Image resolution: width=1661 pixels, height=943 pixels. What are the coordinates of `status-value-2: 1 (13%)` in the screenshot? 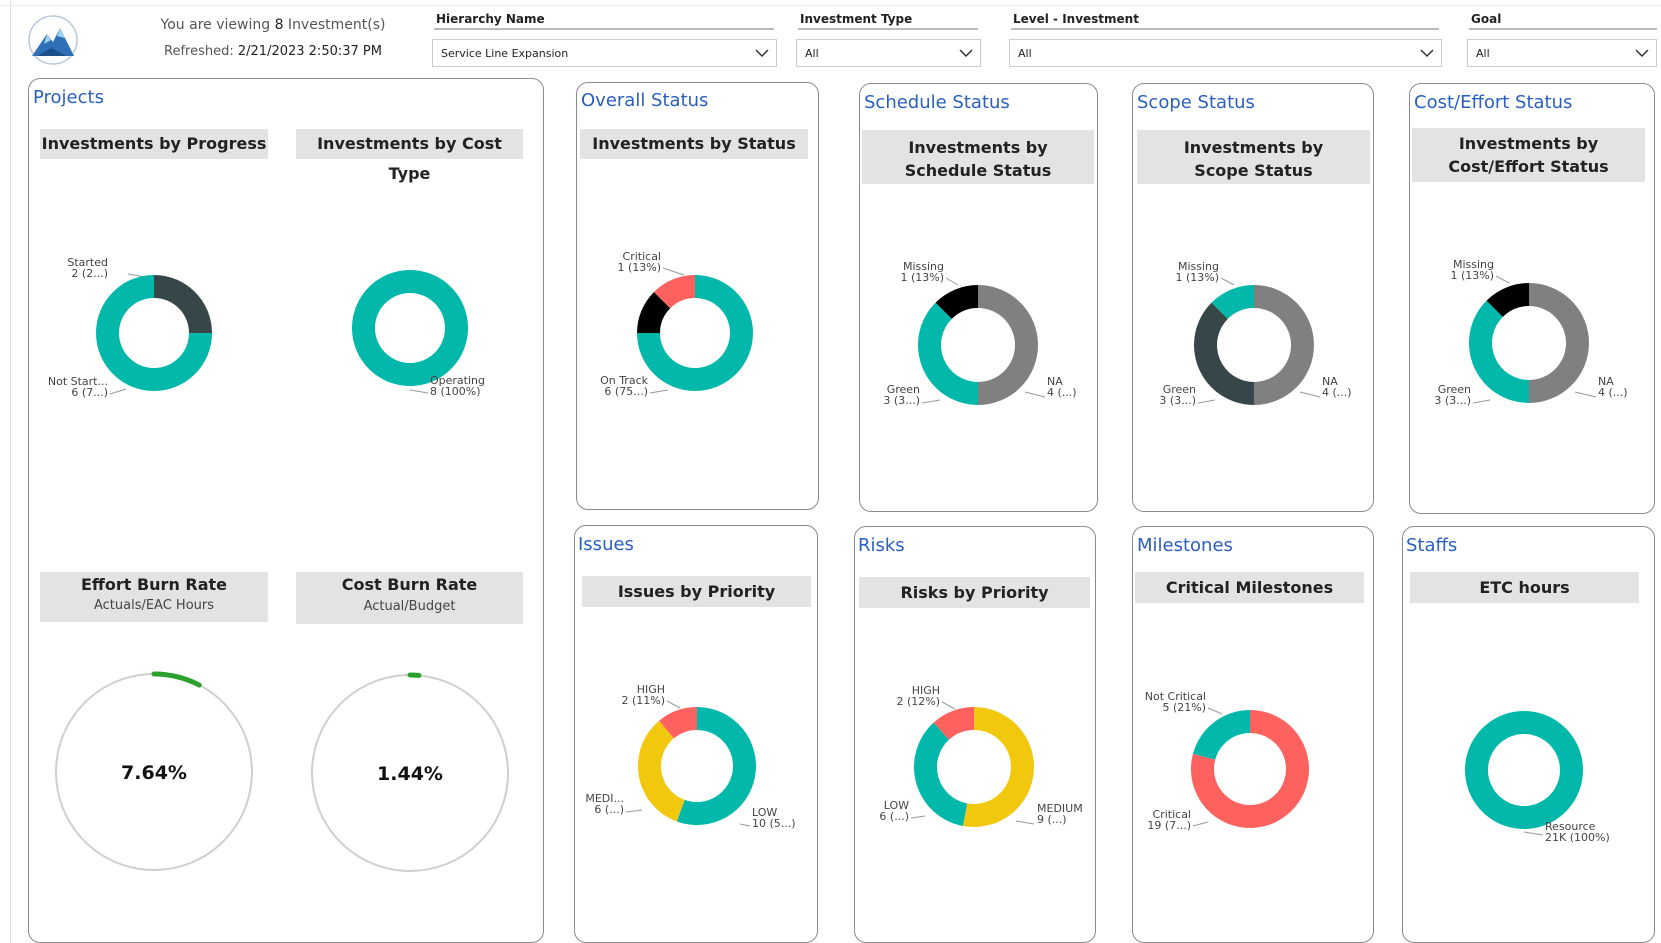 It's located at (639, 267).